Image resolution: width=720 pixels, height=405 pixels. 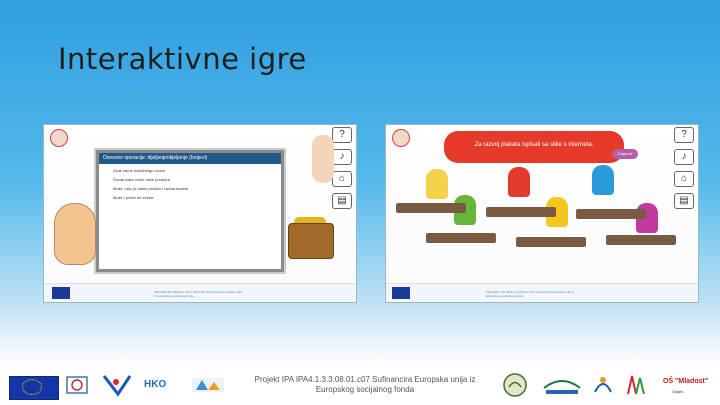 I want to click on project-line-2: Europskog socijalnog fonda, so click(x=365, y=389).